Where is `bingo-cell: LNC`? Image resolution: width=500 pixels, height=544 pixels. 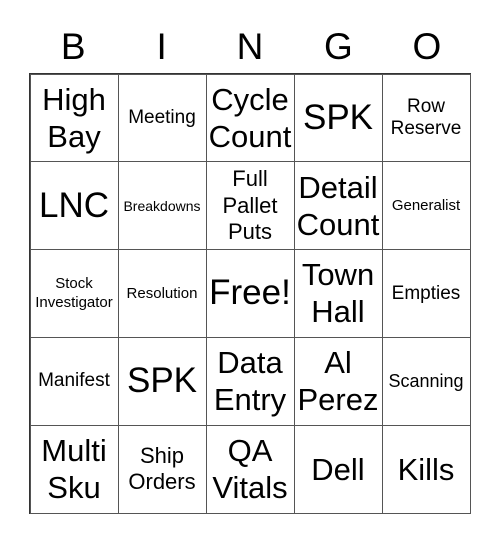
bingo-cell: LNC is located at coordinates (74, 206).